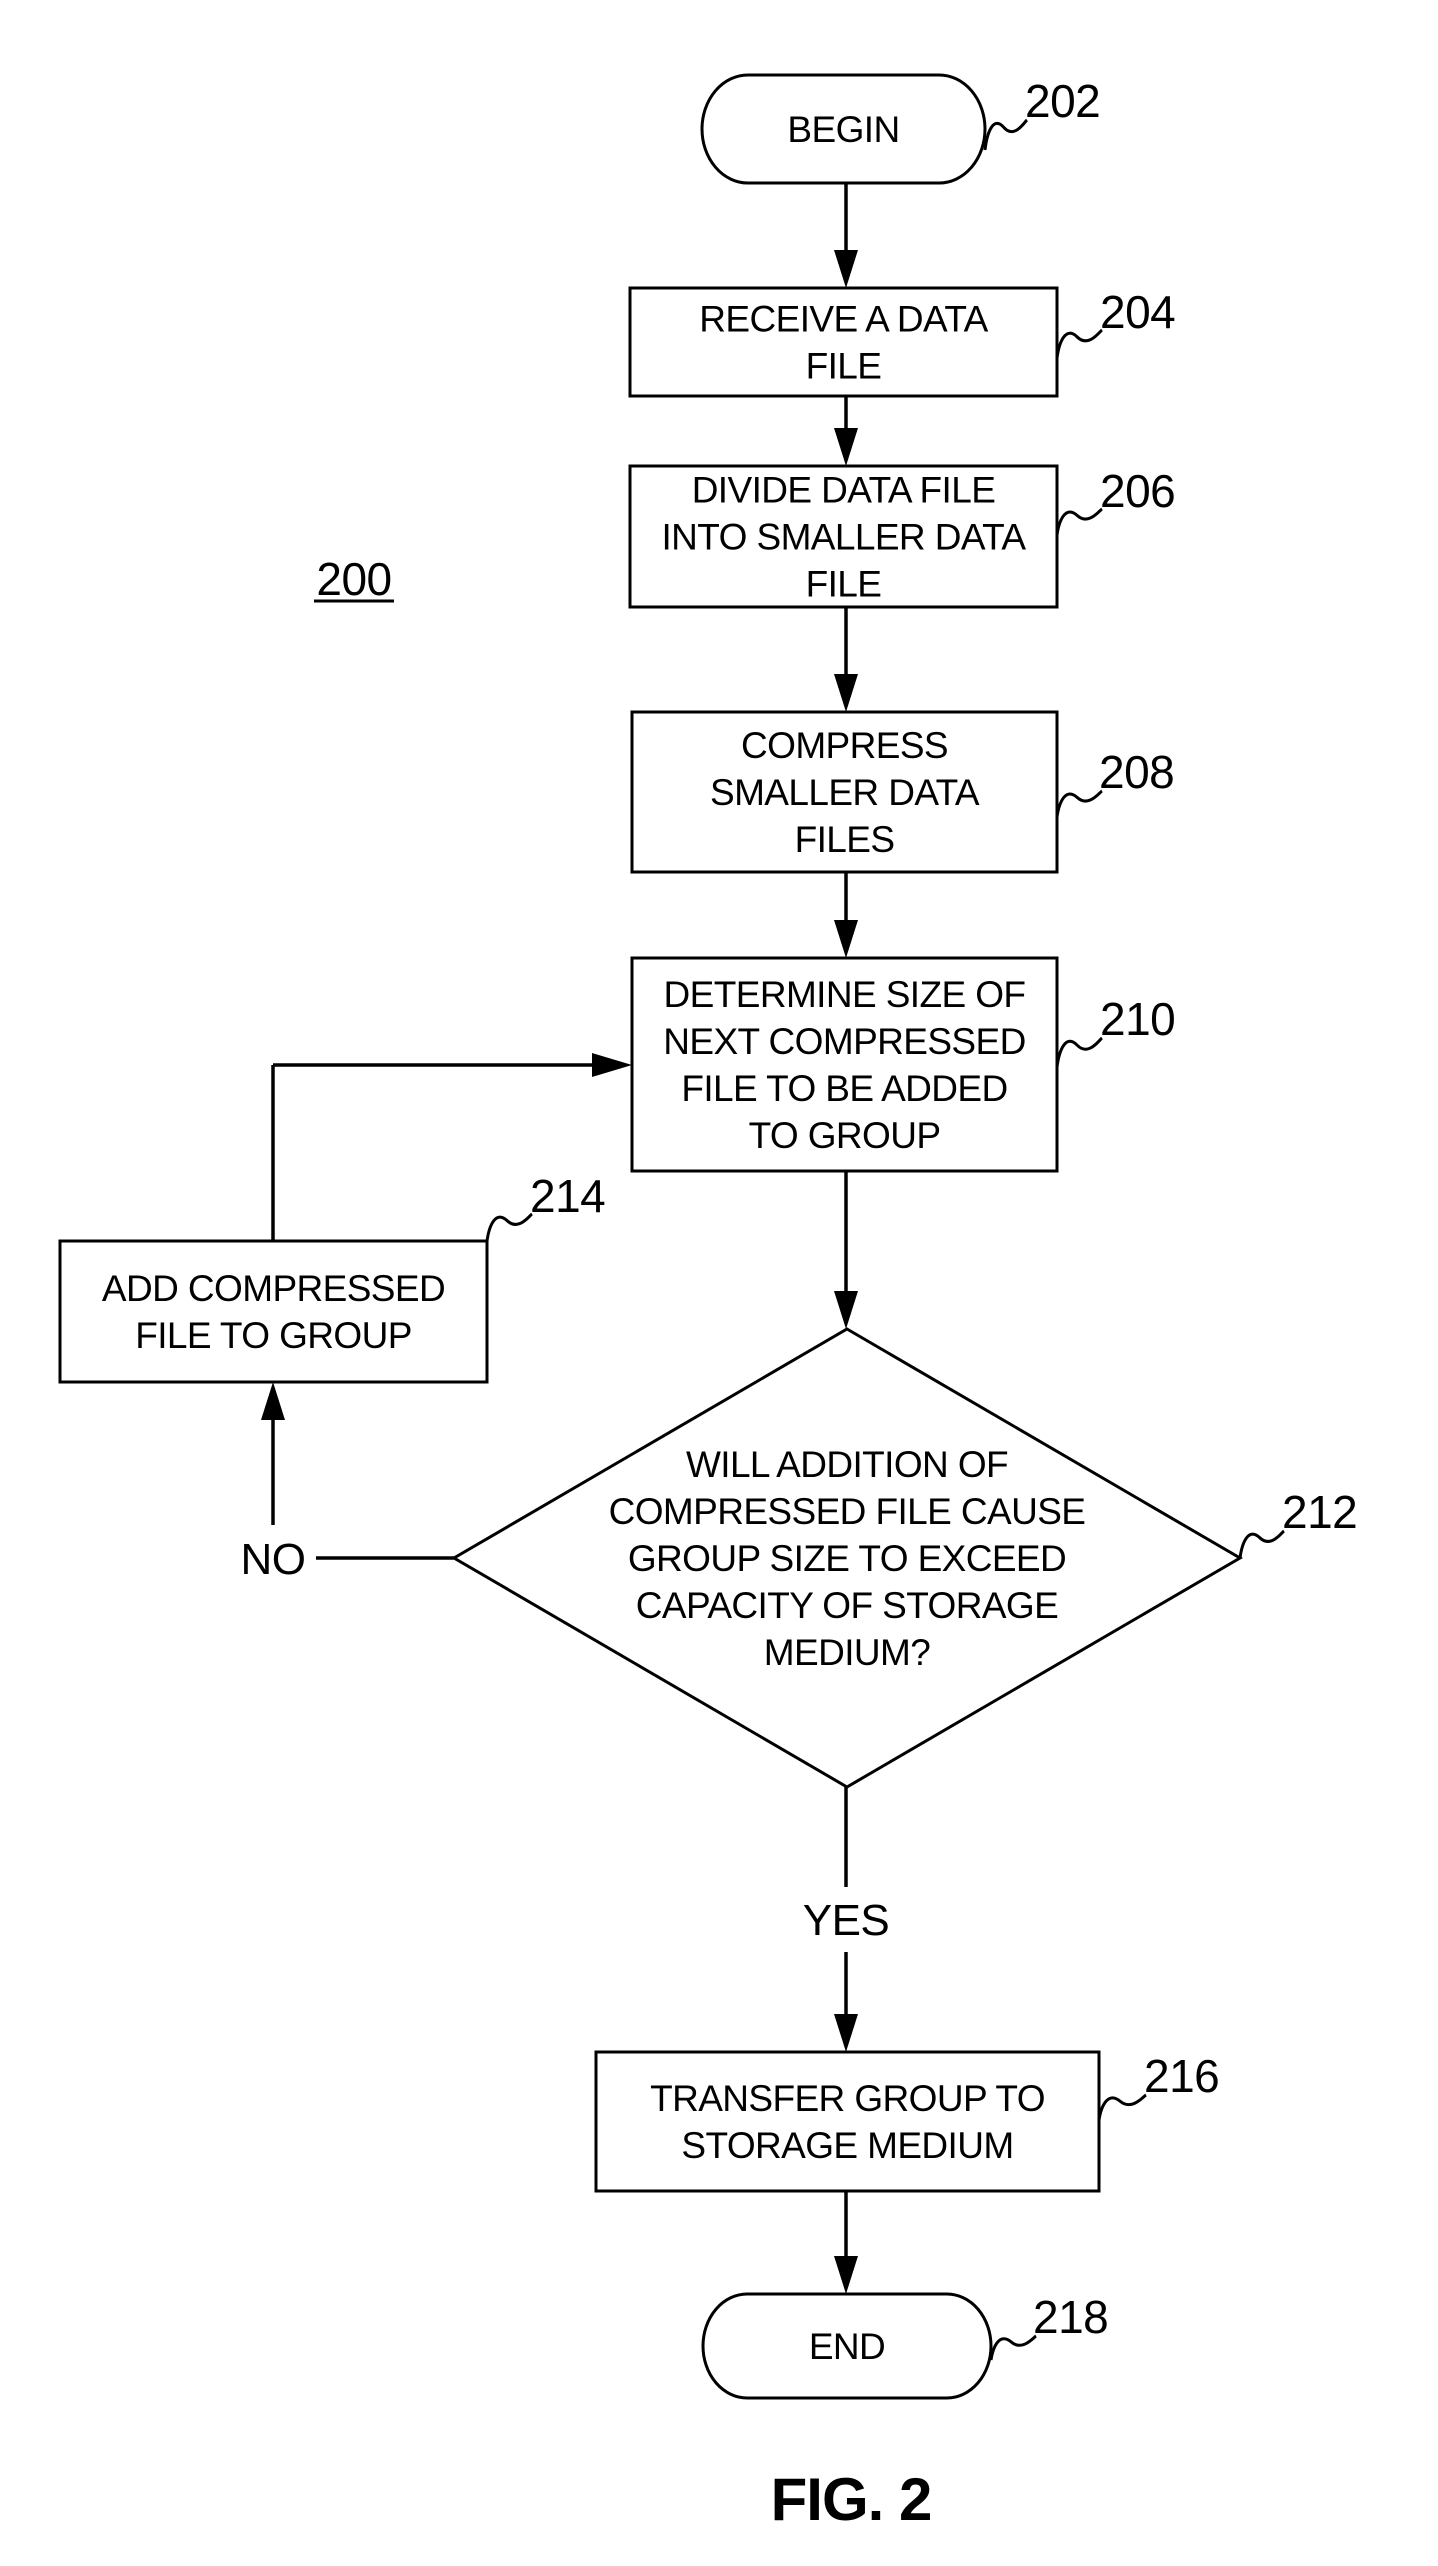 This screenshot has height=2566, width=1438. I want to click on node-text-line: BEGIN, so click(843, 129).